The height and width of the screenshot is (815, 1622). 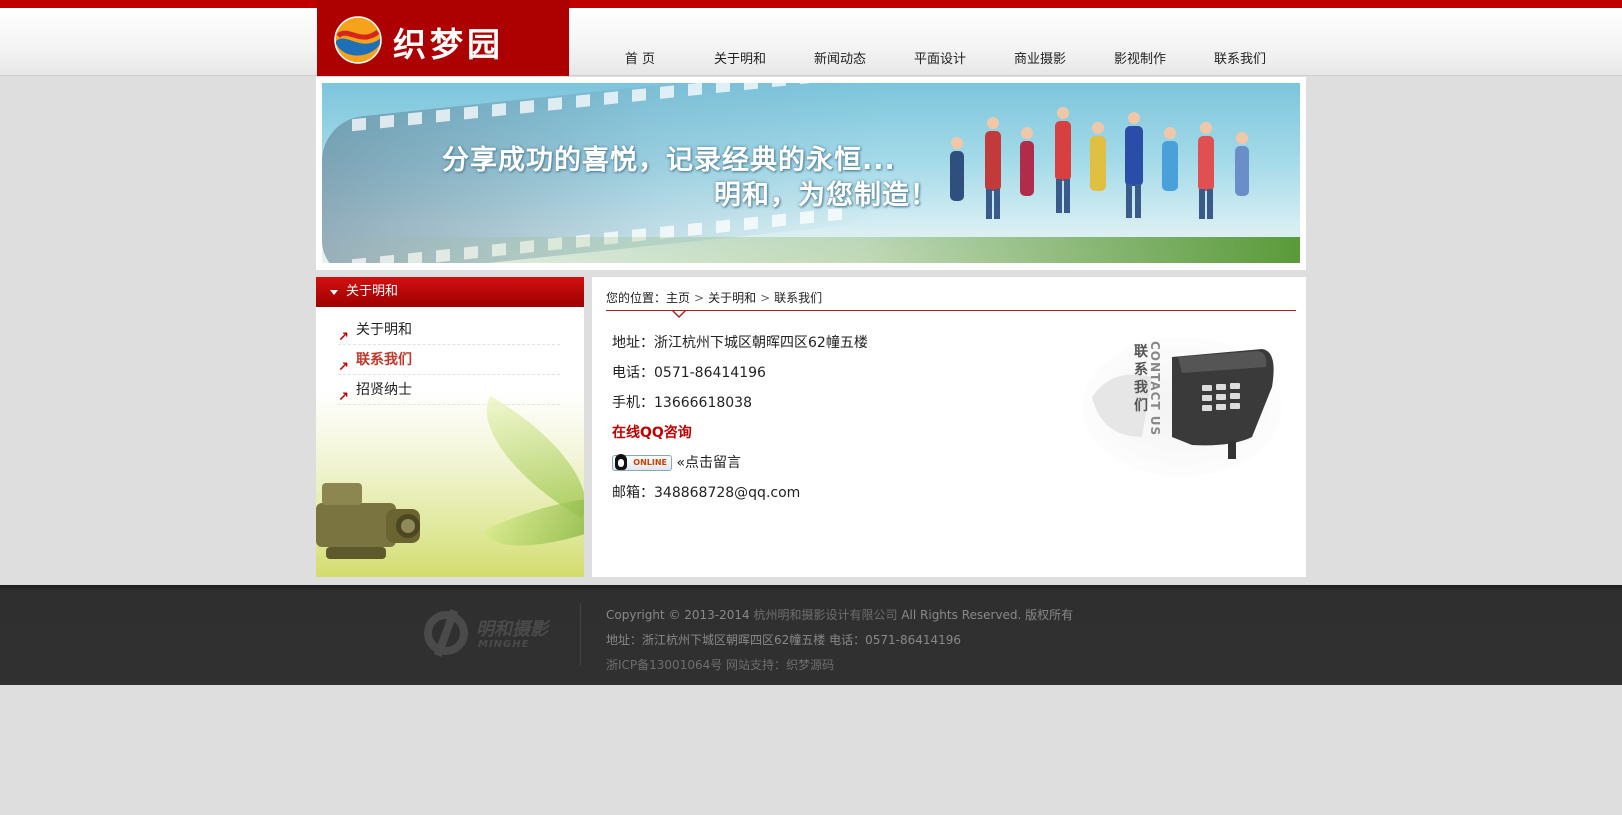 I want to click on qq-badge-label: ONLINE, so click(x=650, y=462).